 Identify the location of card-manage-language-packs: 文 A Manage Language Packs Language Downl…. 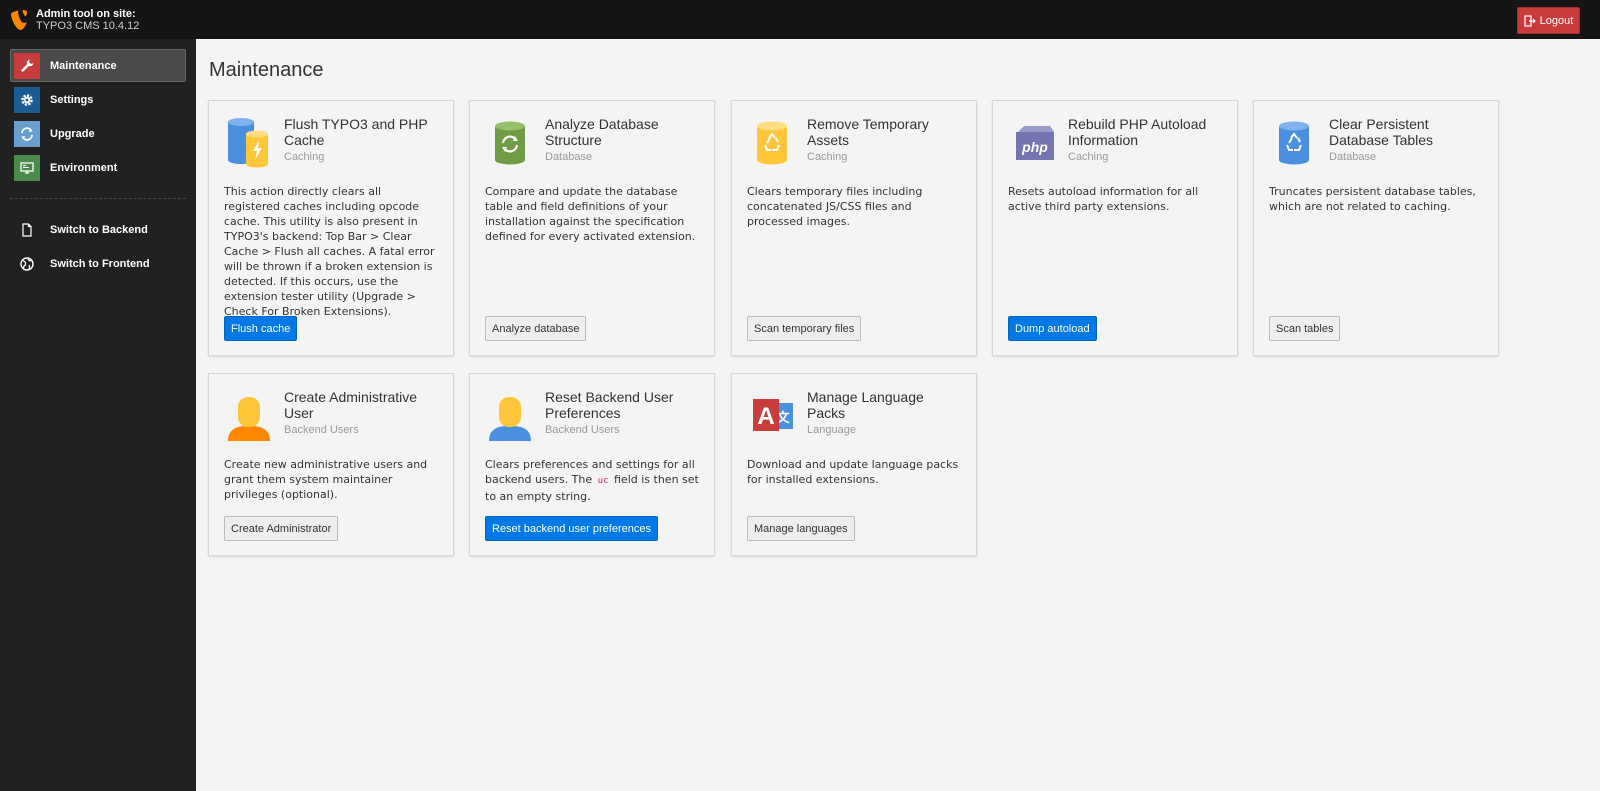
(854, 464).